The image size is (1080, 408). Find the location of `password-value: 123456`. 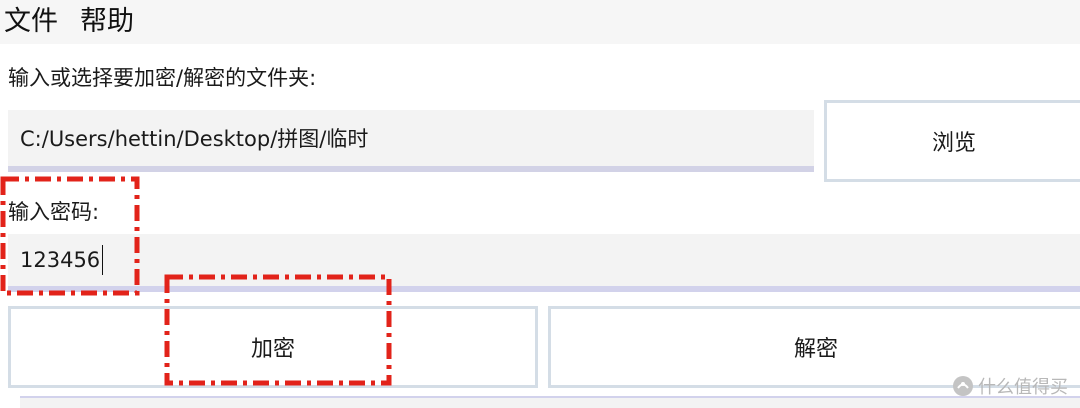

password-value: 123456 is located at coordinates (60, 260).